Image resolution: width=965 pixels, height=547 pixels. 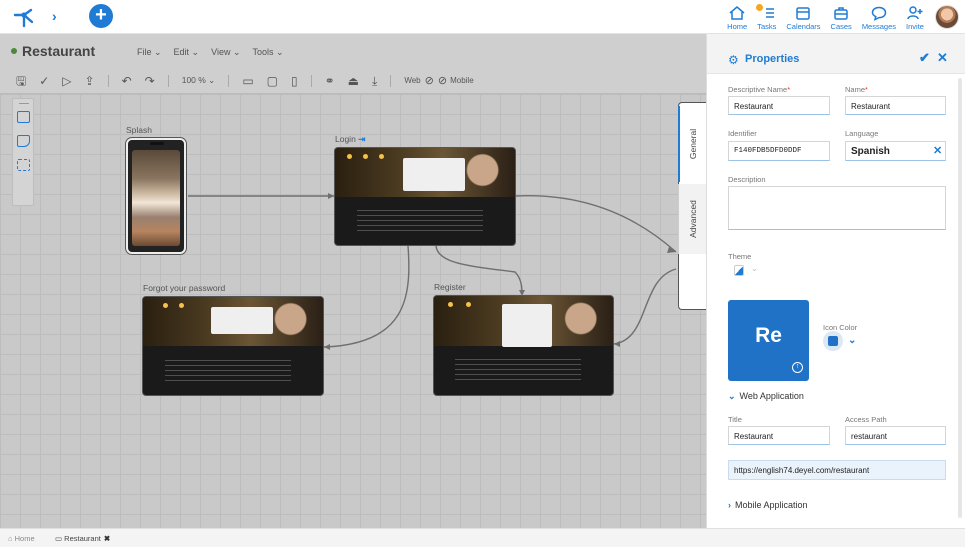 I want to click on mobile-check-icon: ⊘, so click(x=442, y=81).